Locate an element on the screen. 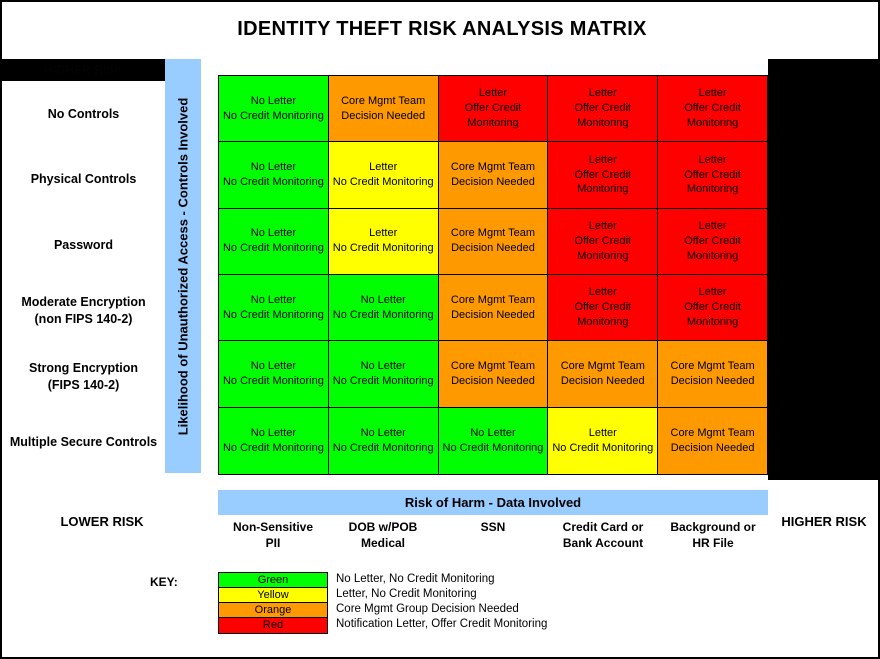 Image resolution: width=880 pixels, height=659 pixels. matrix-cell-r2-c4: Letter Offer Credit Monitoring is located at coordinates (712, 241).